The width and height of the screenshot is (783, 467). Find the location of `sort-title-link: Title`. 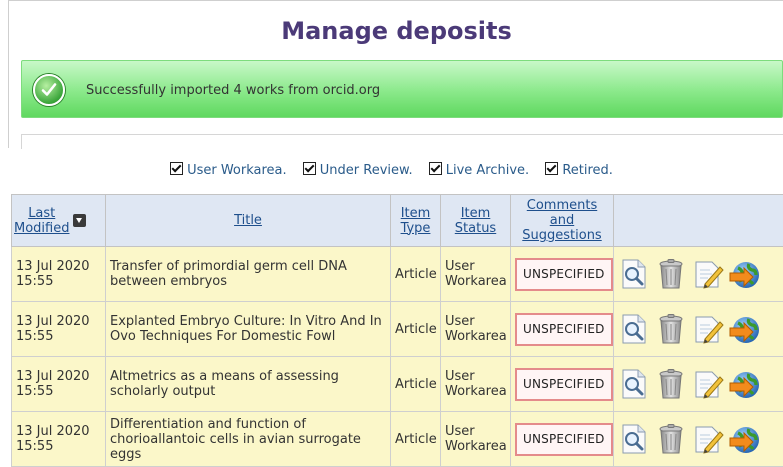

sort-title-link: Title is located at coordinates (248, 220).